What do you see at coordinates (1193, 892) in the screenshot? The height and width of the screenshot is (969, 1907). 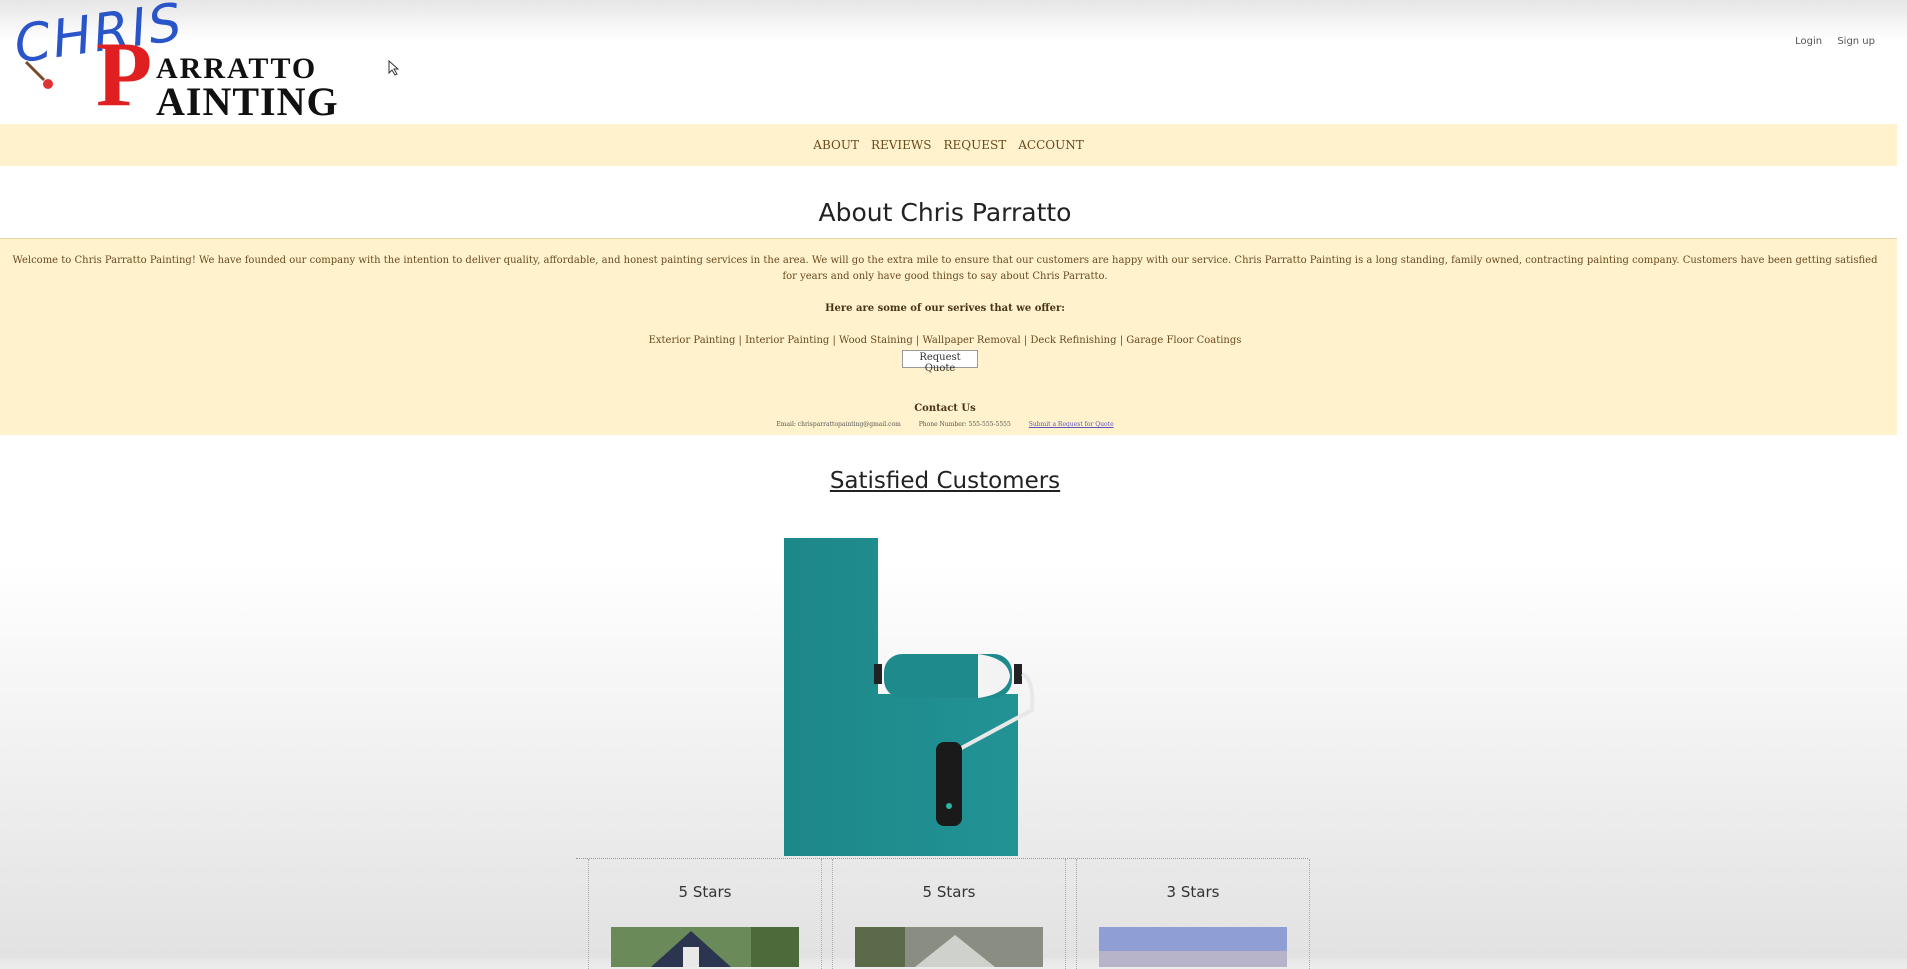 I see `review-rating: 3 Stars` at bounding box center [1193, 892].